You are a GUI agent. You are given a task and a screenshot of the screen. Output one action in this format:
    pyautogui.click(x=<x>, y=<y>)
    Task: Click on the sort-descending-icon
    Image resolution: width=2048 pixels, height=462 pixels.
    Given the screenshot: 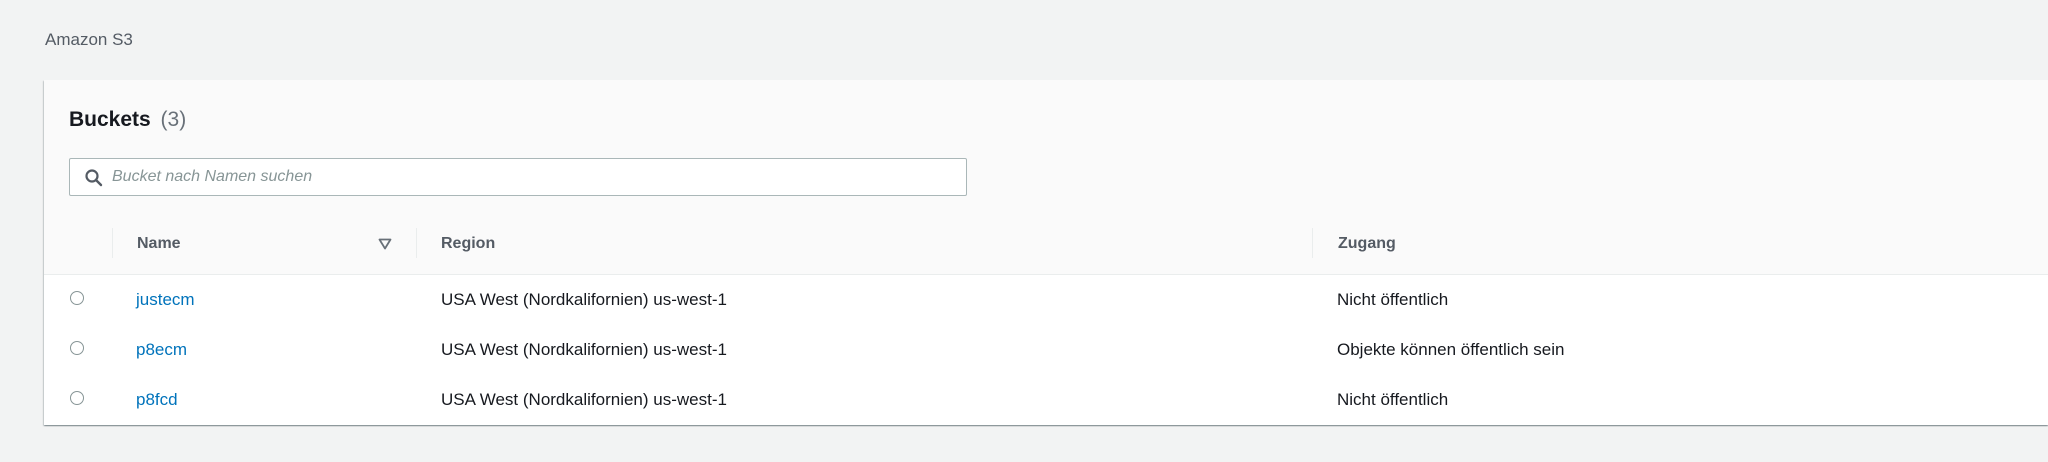 What is the action you would take?
    pyautogui.click(x=385, y=244)
    